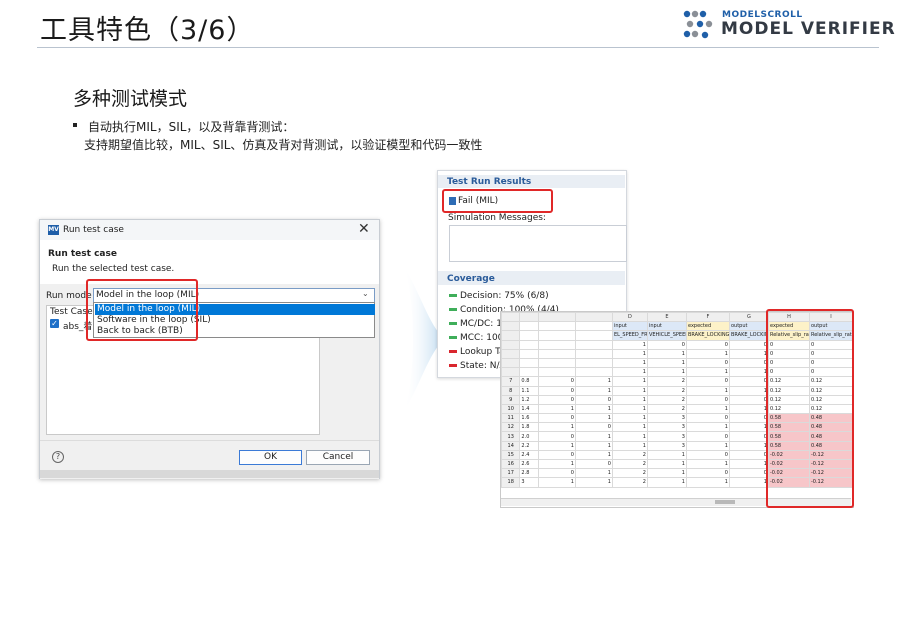 This screenshot has height=642, width=912. What do you see at coordinates (511, 436) in the screenshot?
I see `table-cell: 13` at bounding box center [511, 436].